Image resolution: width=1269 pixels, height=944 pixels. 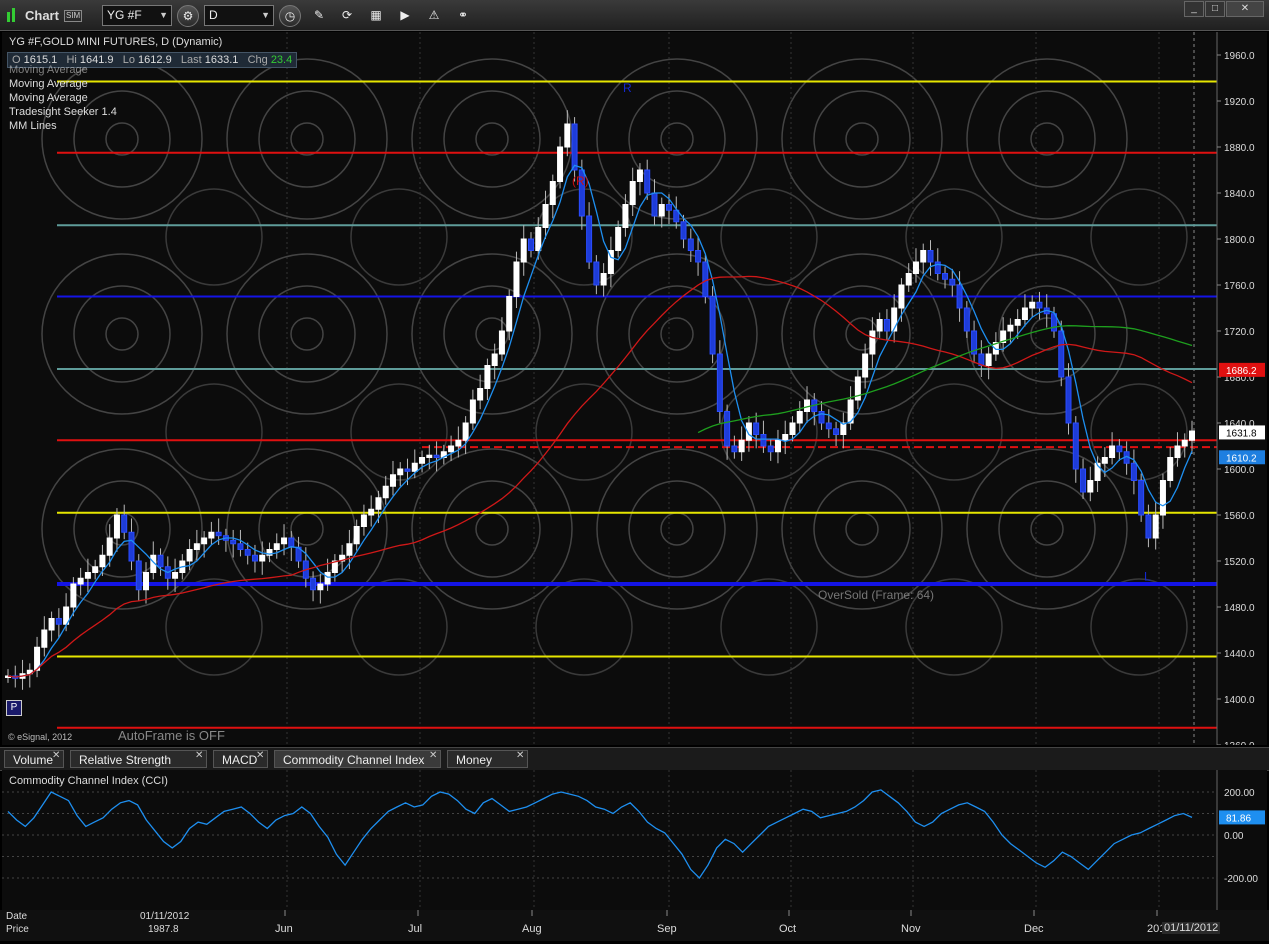 I want to click on time-tick-label: Jul, so click(x=415, y=929).